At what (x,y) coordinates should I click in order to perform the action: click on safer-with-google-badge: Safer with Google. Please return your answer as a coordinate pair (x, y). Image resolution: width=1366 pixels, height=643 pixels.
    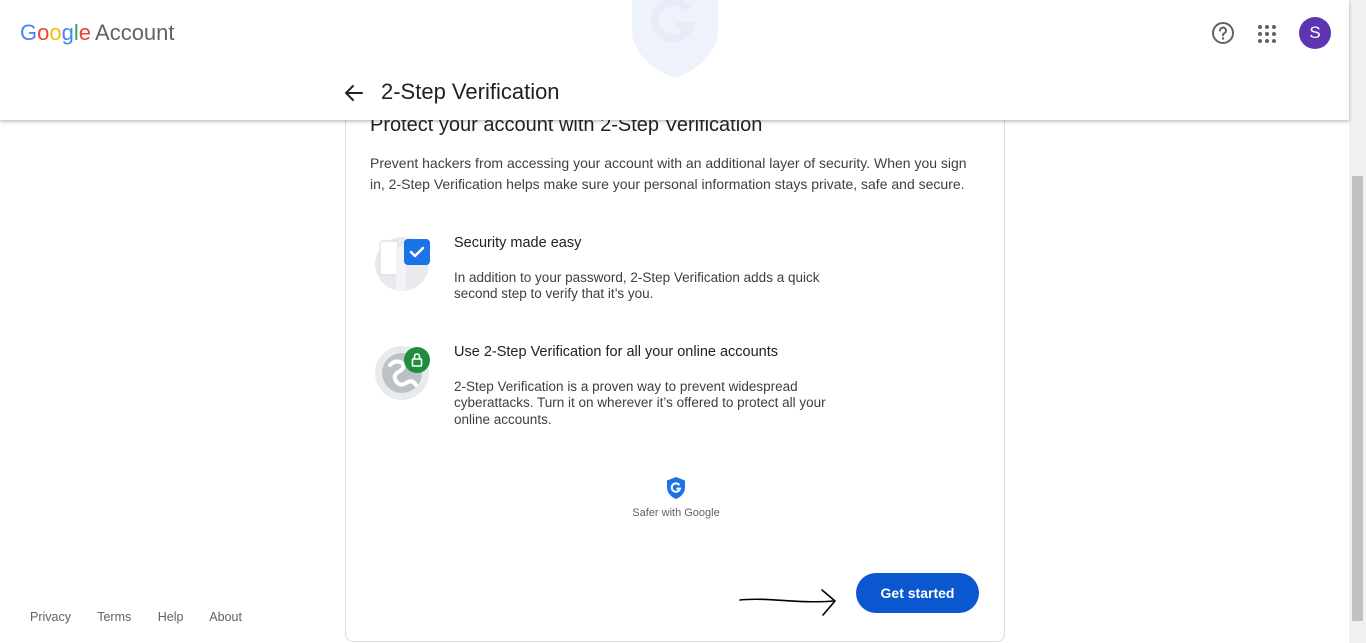
    Looking at the image, I should click on (676, 497).